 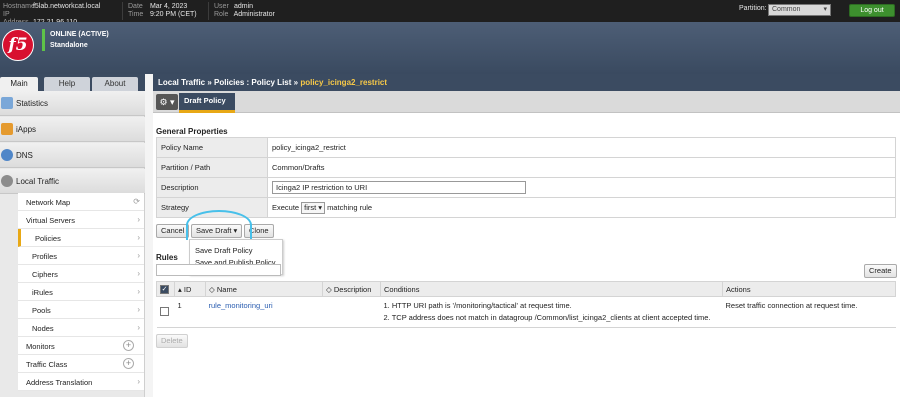 What do you see at coordinates (399, 187) in the screenshot?
I see `description-field: Icinga2 IP restriction to URI` at bounding box center [399, 187].